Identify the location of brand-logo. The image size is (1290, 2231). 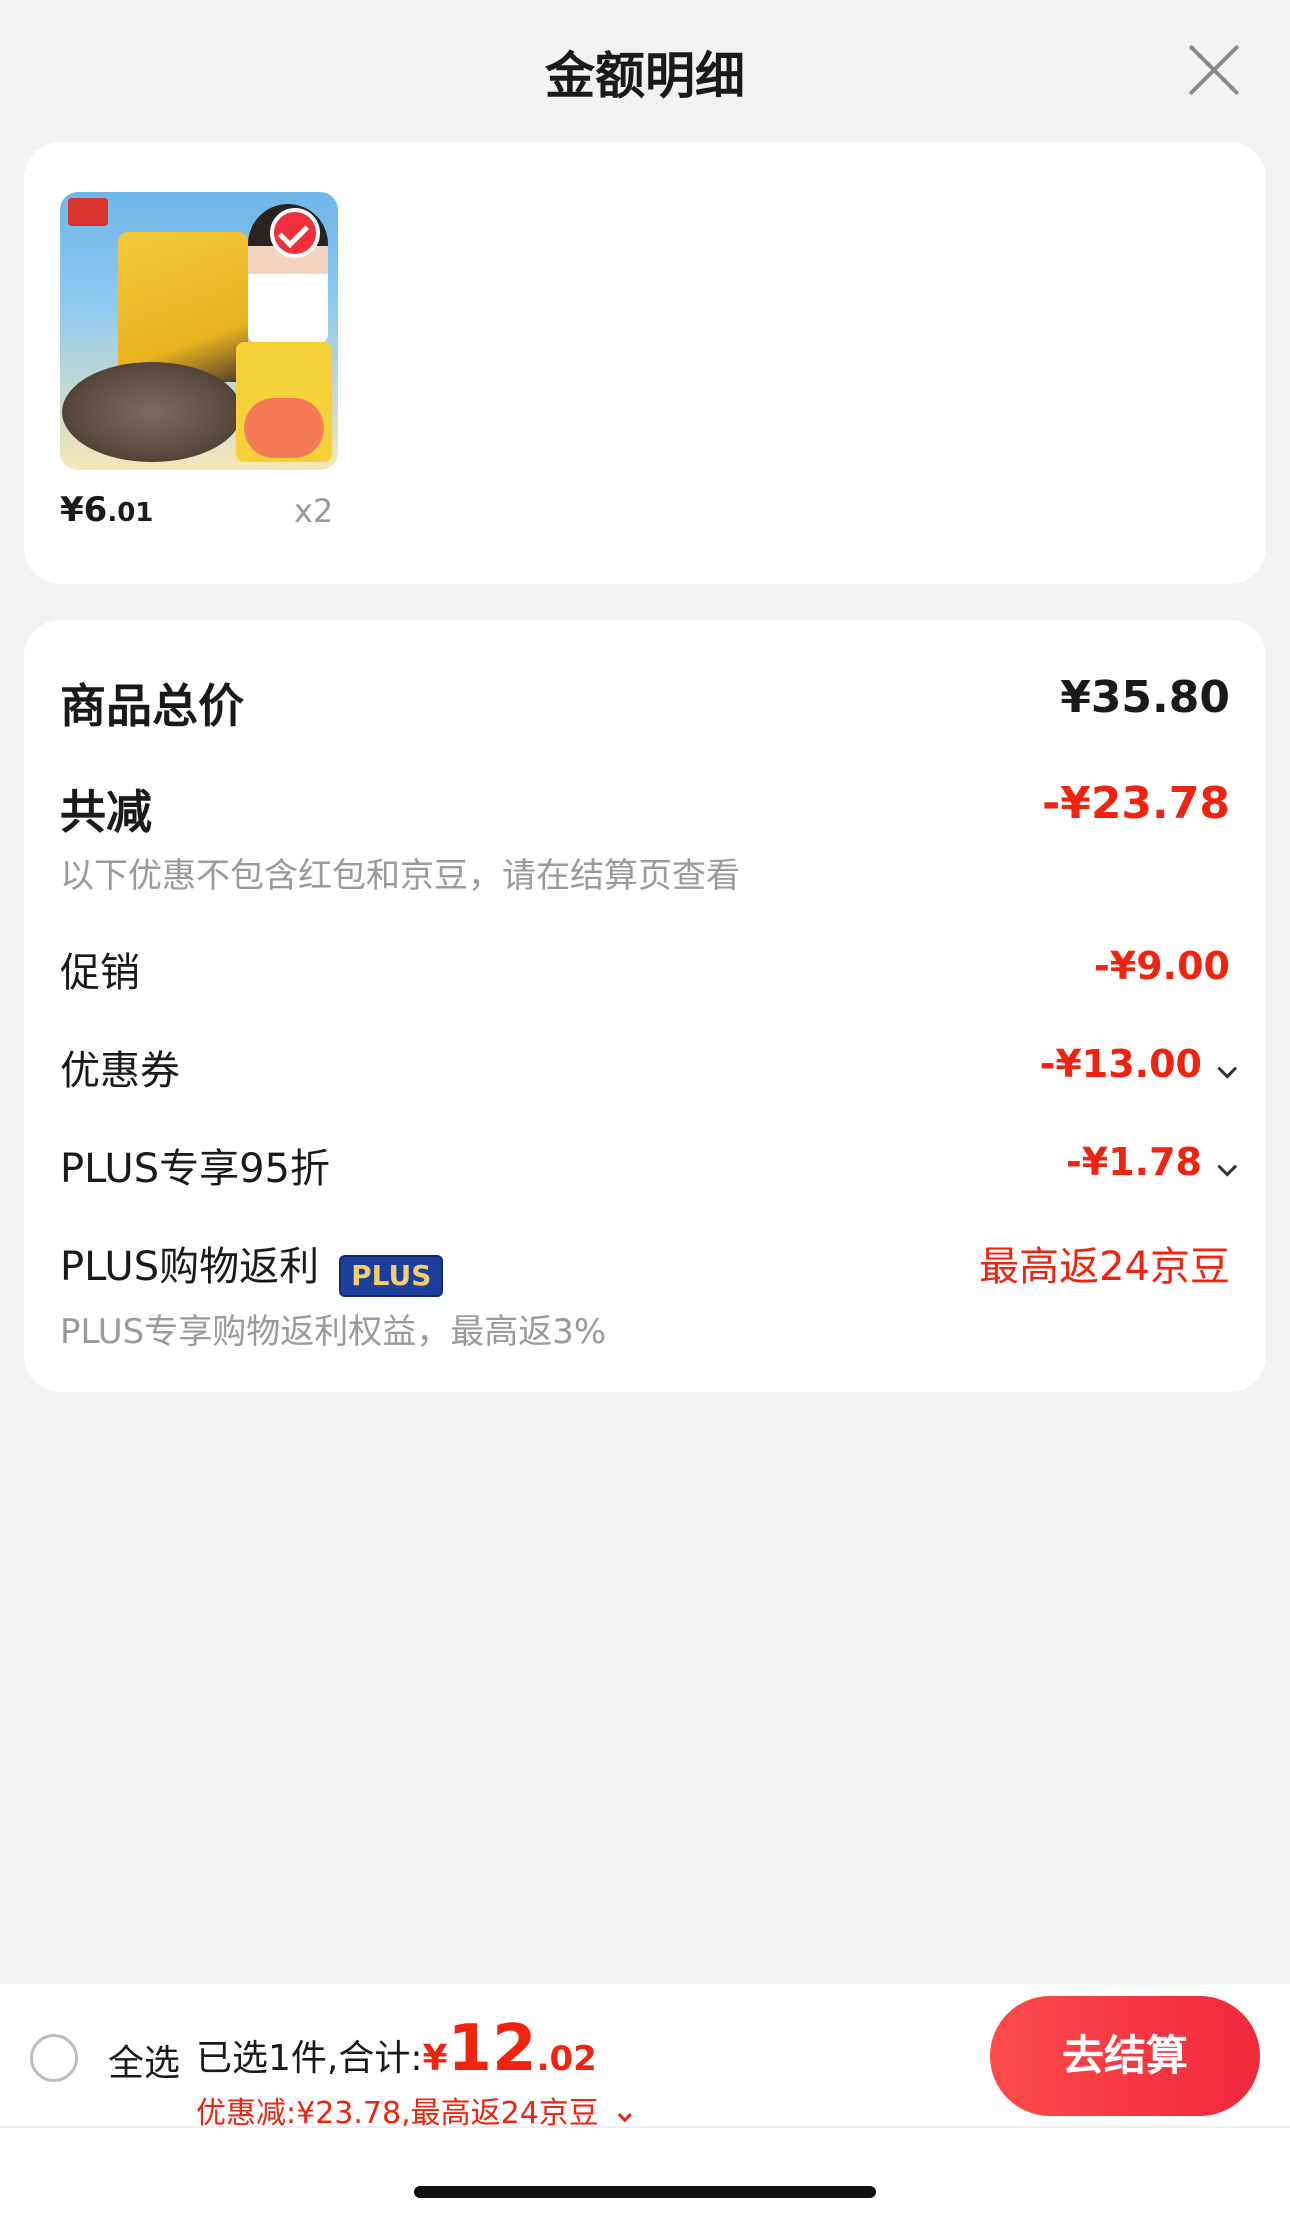
(88, 212).